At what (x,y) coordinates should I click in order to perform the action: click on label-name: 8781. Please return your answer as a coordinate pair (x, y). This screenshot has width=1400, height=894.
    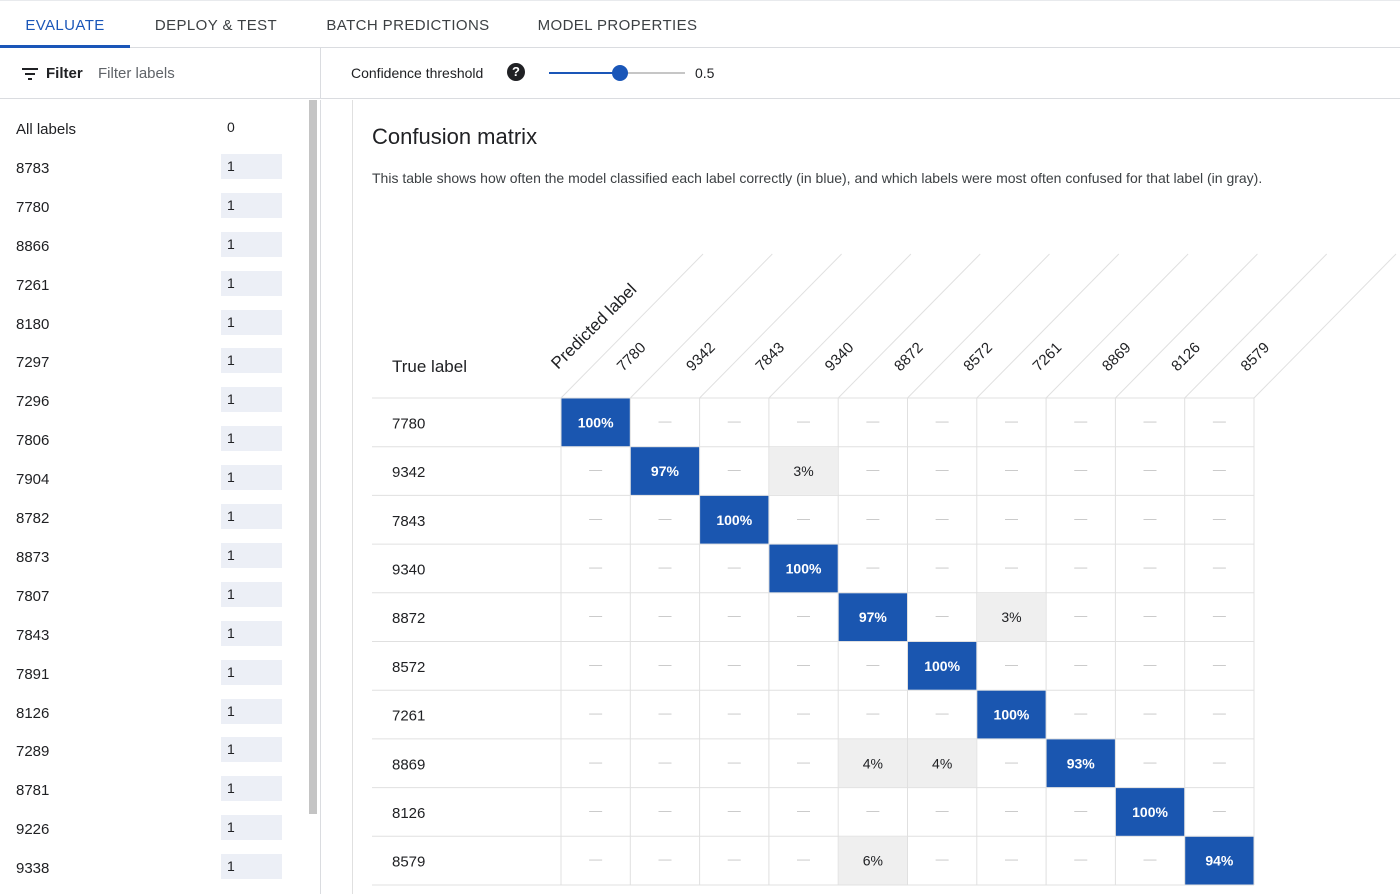
    Looking at the image, I should click on (33, 791).